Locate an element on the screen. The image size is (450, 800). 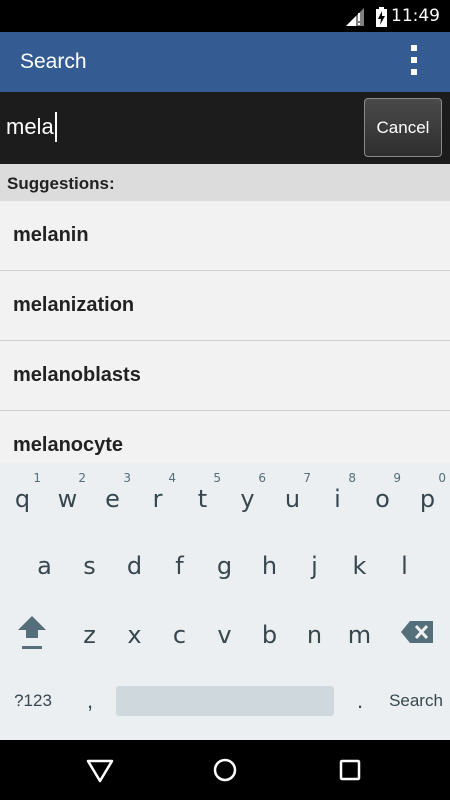
key-m: m is located at coordinates (359, 632).